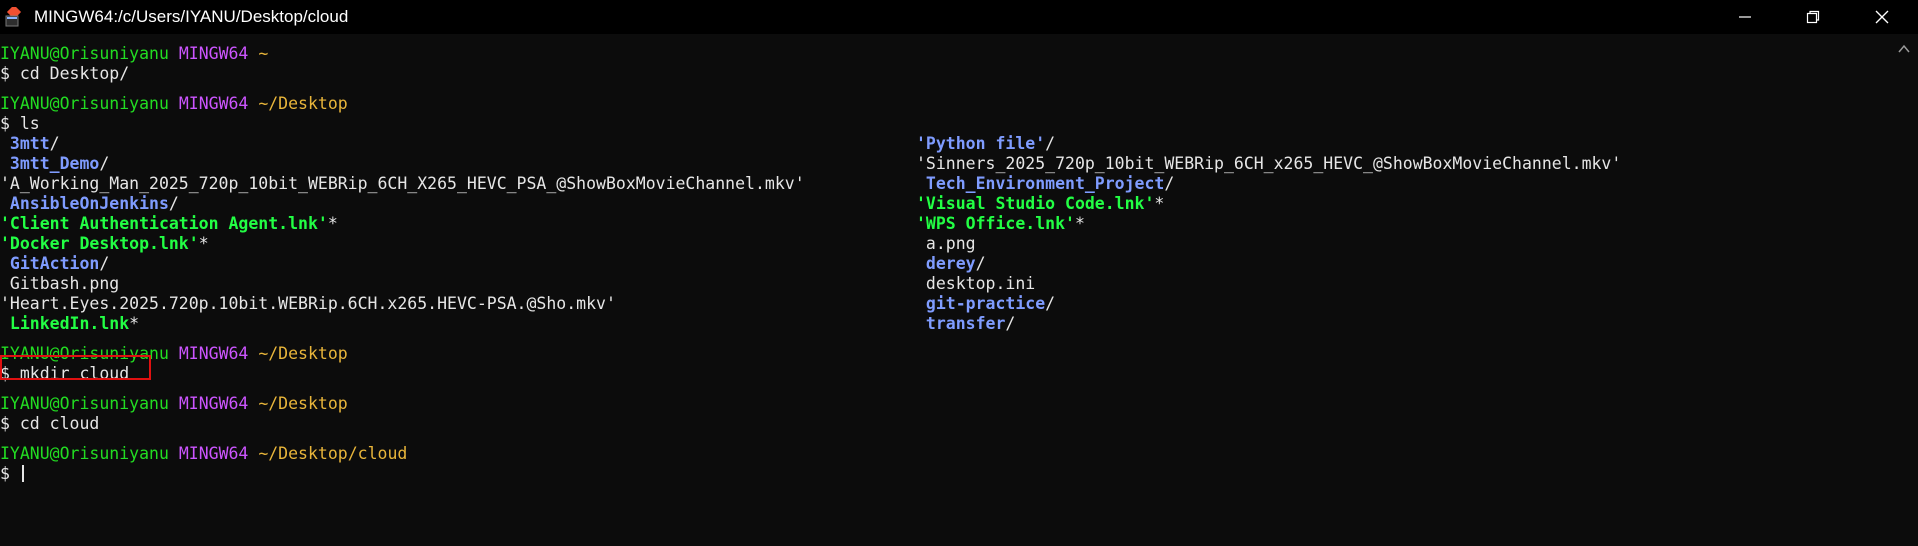 The width and height of the screenshot is (1918, 546). Describe the element at coordinates (65, 323) in the screenshot. I see `ls-entry-name: LinkedIn.lnk` at that location.